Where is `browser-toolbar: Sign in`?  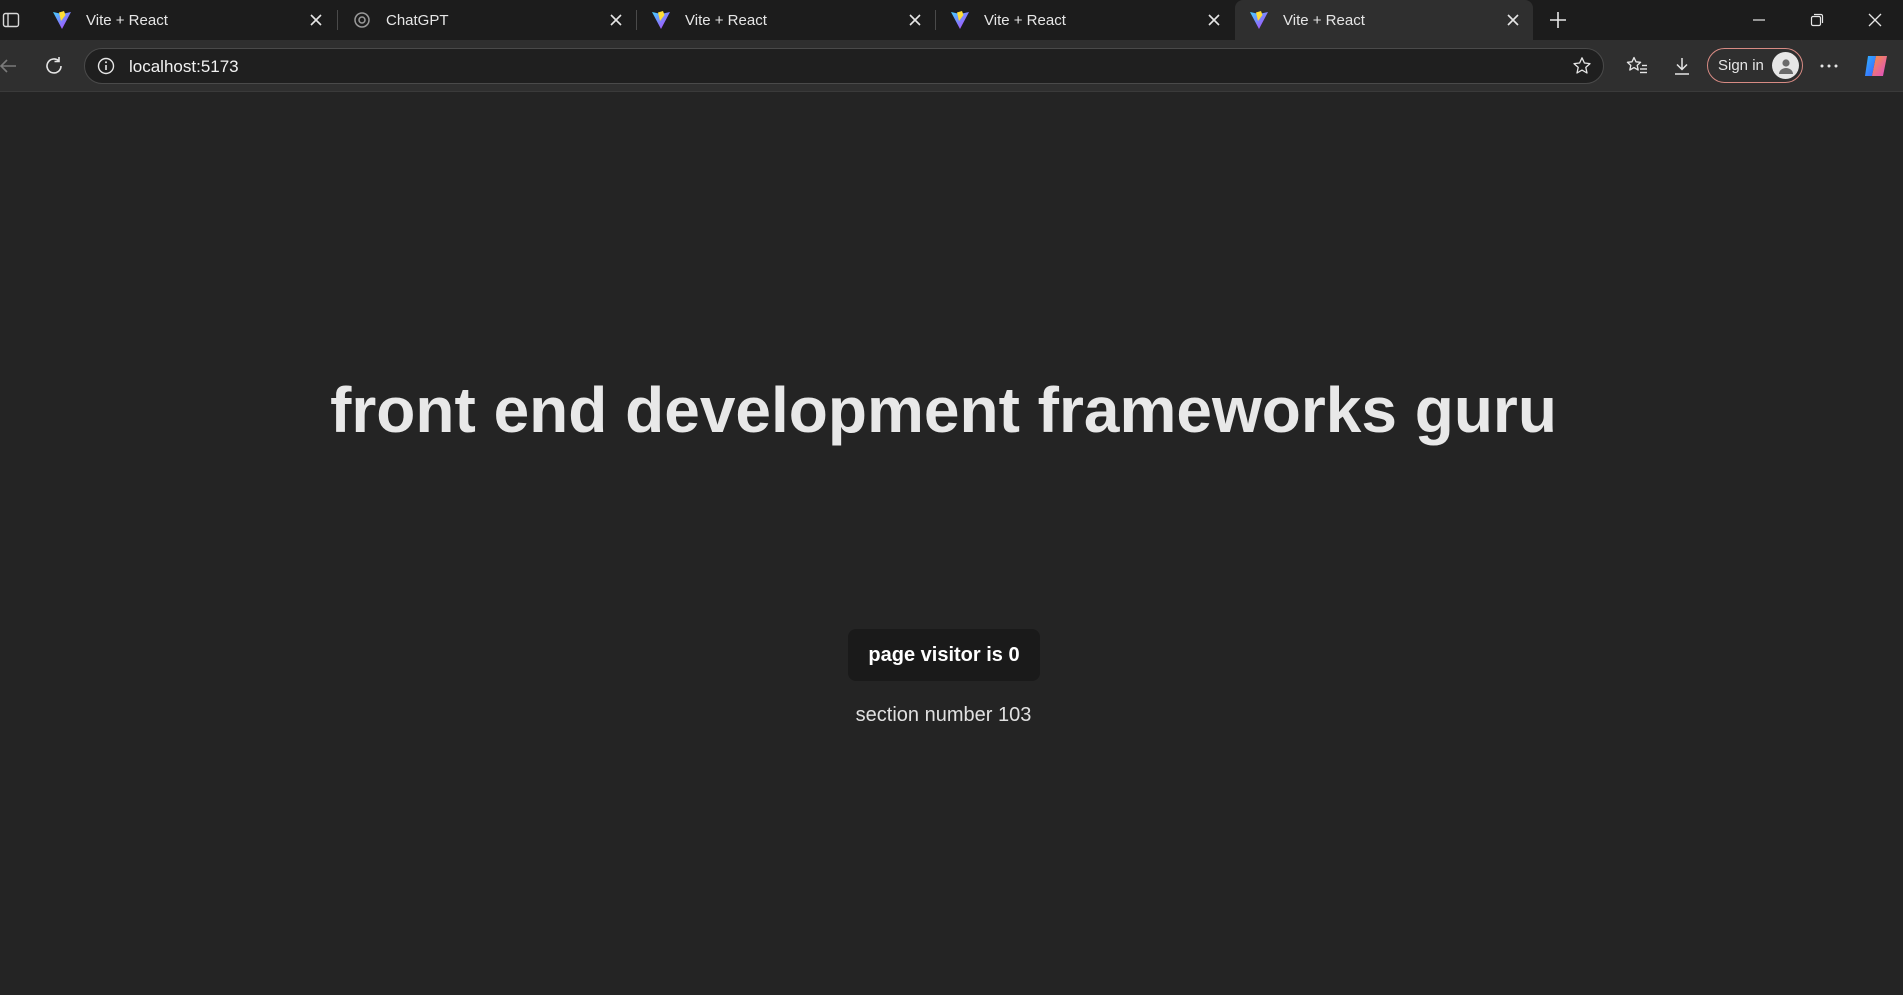 browser-toolbar: Sign in is located at coordinates (951, 66).